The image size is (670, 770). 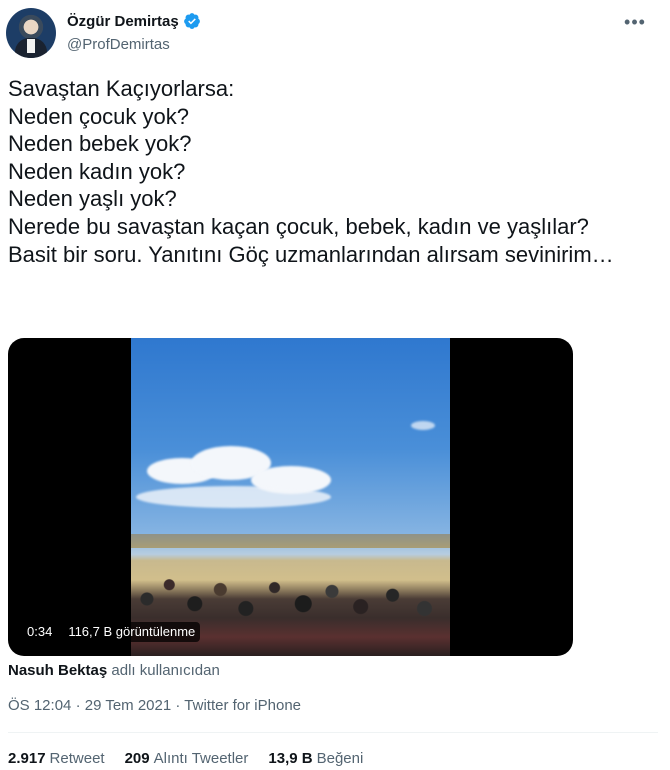 I want to click on likes-stat: 13,9 B Beğeni, so click(x=315, y=758).